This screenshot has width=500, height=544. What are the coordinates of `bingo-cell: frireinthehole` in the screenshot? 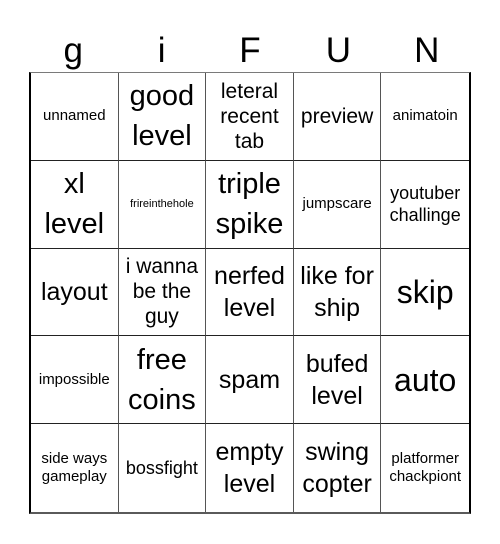 It's located at (162, 204).